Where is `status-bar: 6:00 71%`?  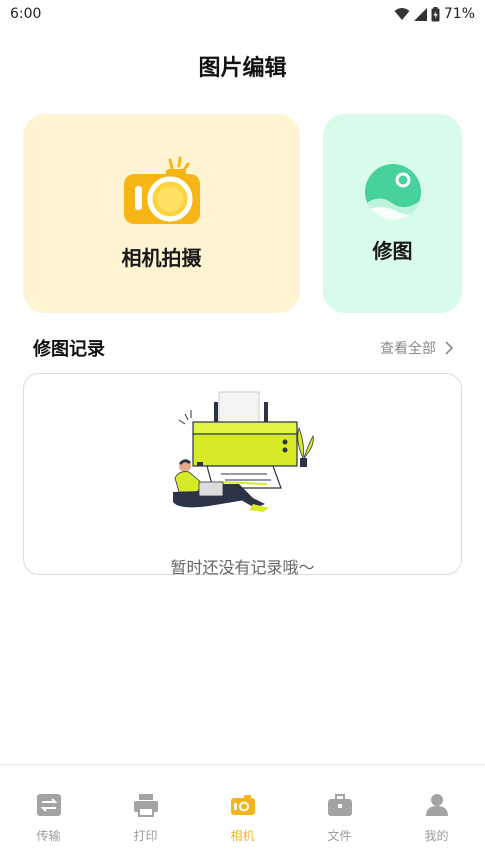 status-bar: 6:00 71% is located at coordinates (242, 14).